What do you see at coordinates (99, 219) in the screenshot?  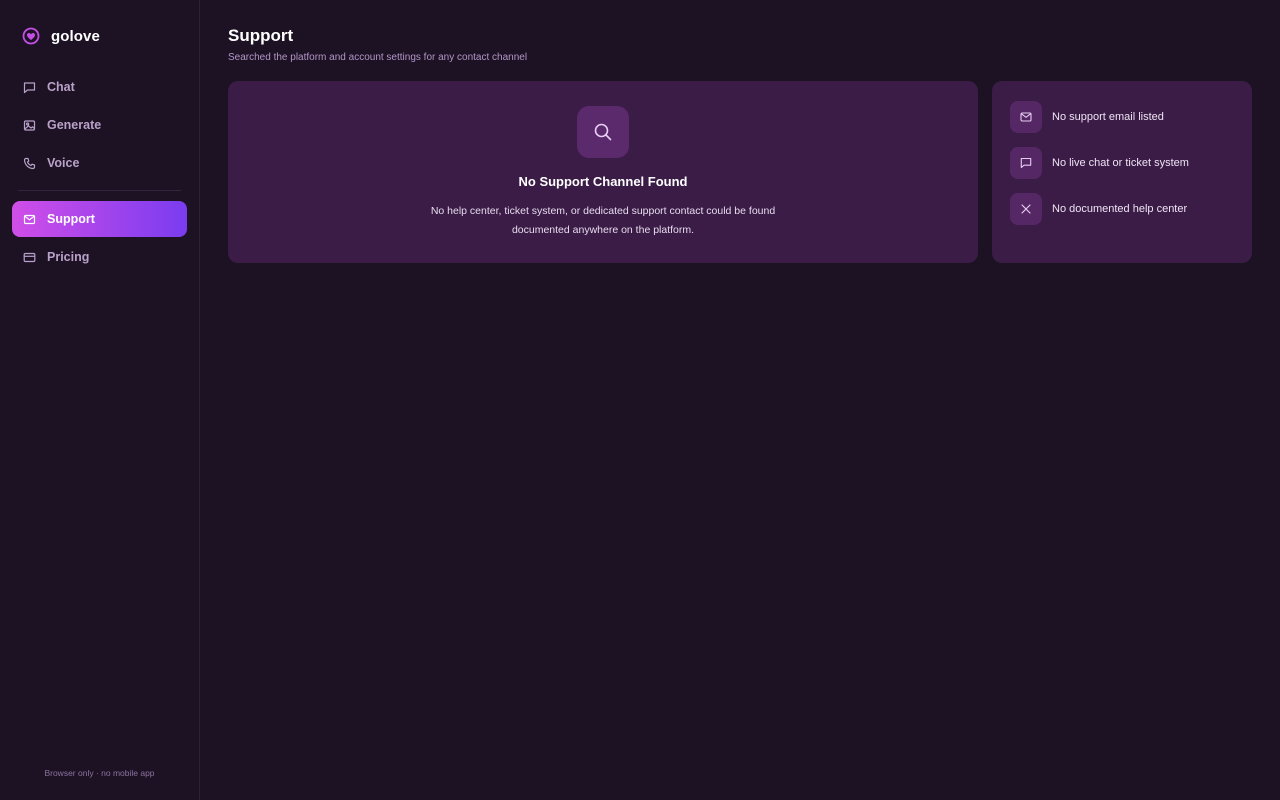 I see `sidebar-item-support: Support` at bounding box center [99, 219].